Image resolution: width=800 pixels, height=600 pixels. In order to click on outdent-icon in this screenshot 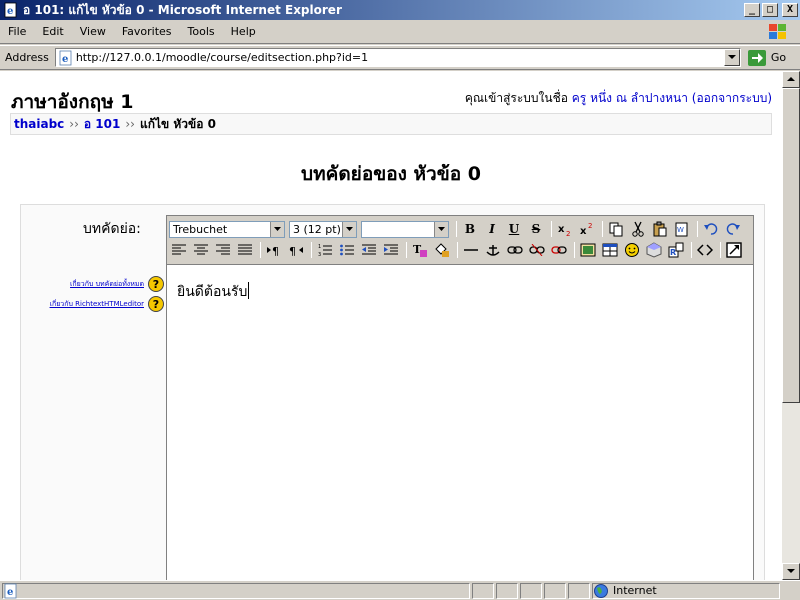, I will do `click(369, 249)`.